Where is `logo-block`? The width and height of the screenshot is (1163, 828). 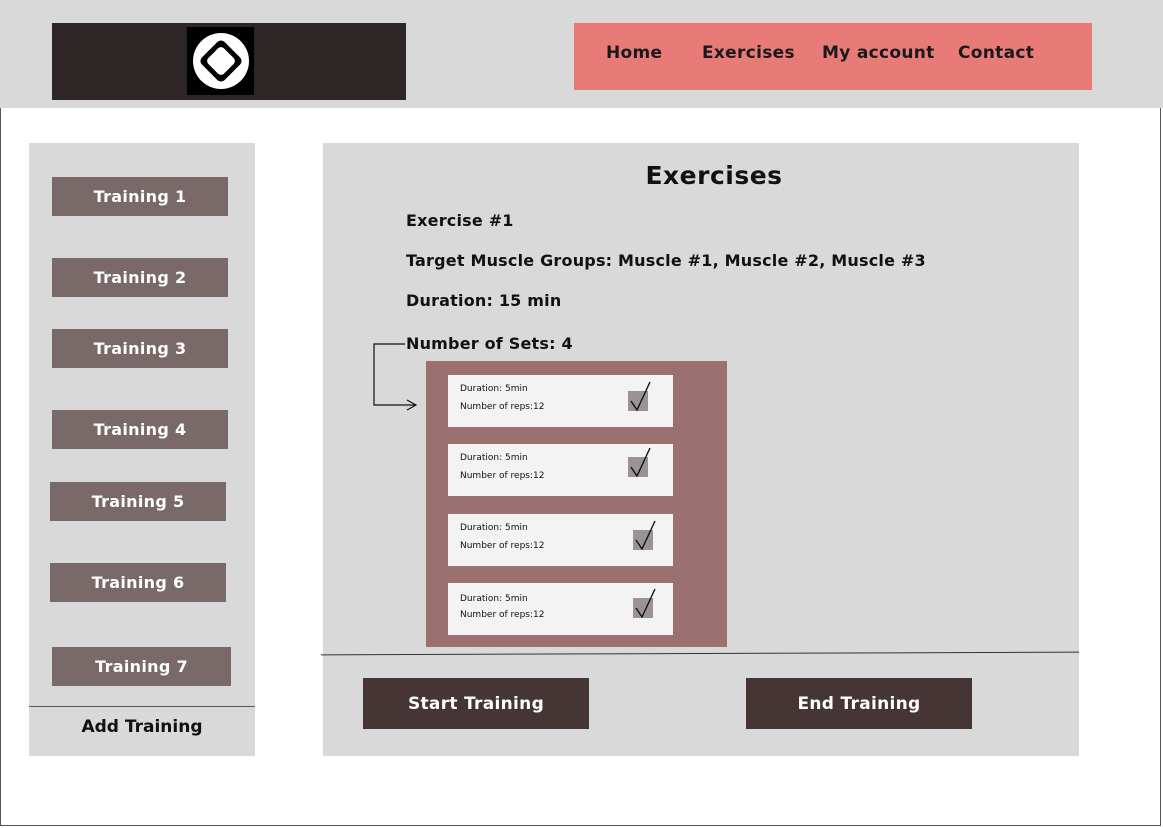
logo-block is located at coordinates (229, 61).